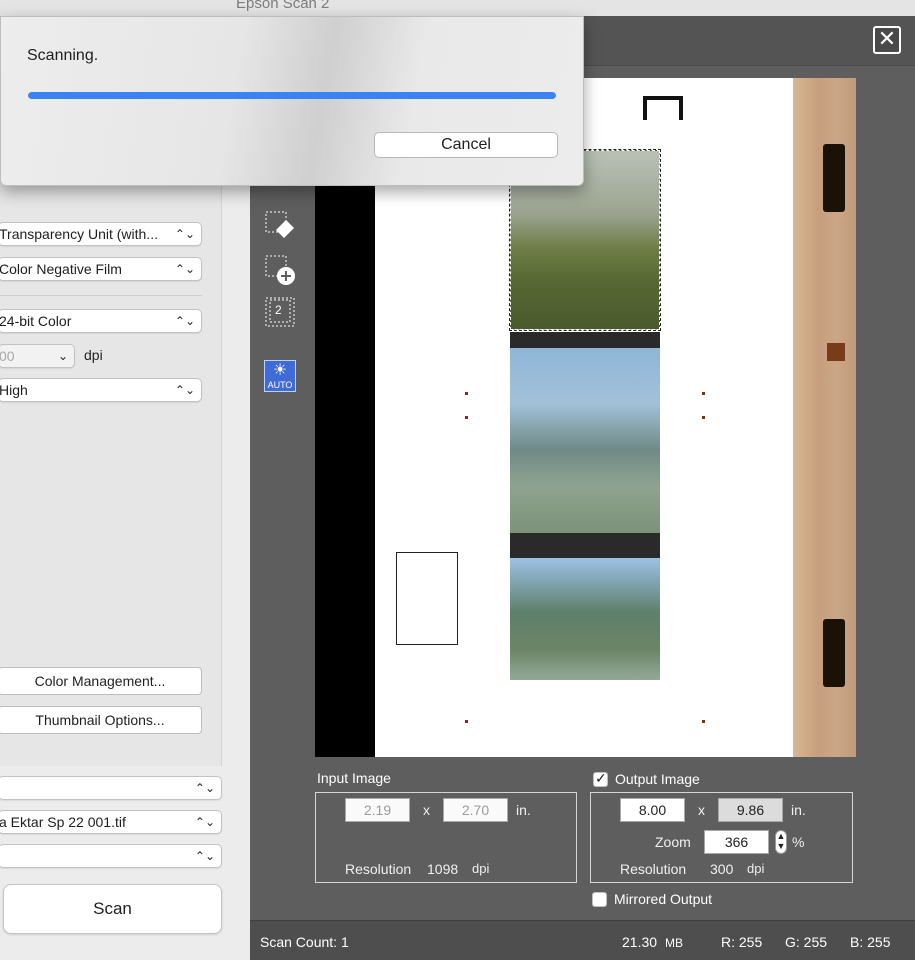  What do you see at coordinates (427, 598) in the screenshot?
I see `reference-box` at bounding box center [427, 598].